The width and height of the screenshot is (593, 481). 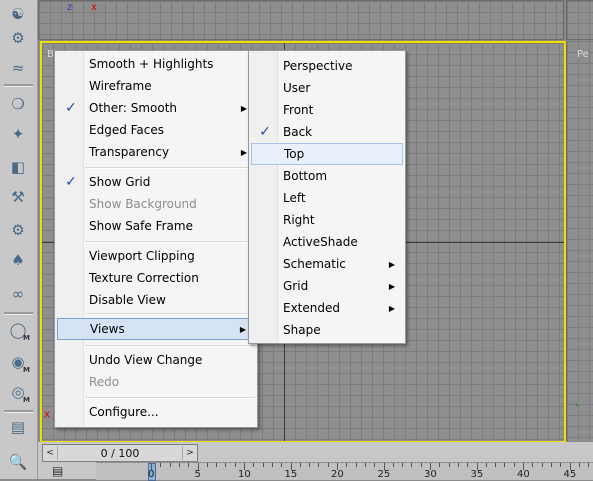 I want to click on key-filter-icon: ▤, so click(x=57, y=471).